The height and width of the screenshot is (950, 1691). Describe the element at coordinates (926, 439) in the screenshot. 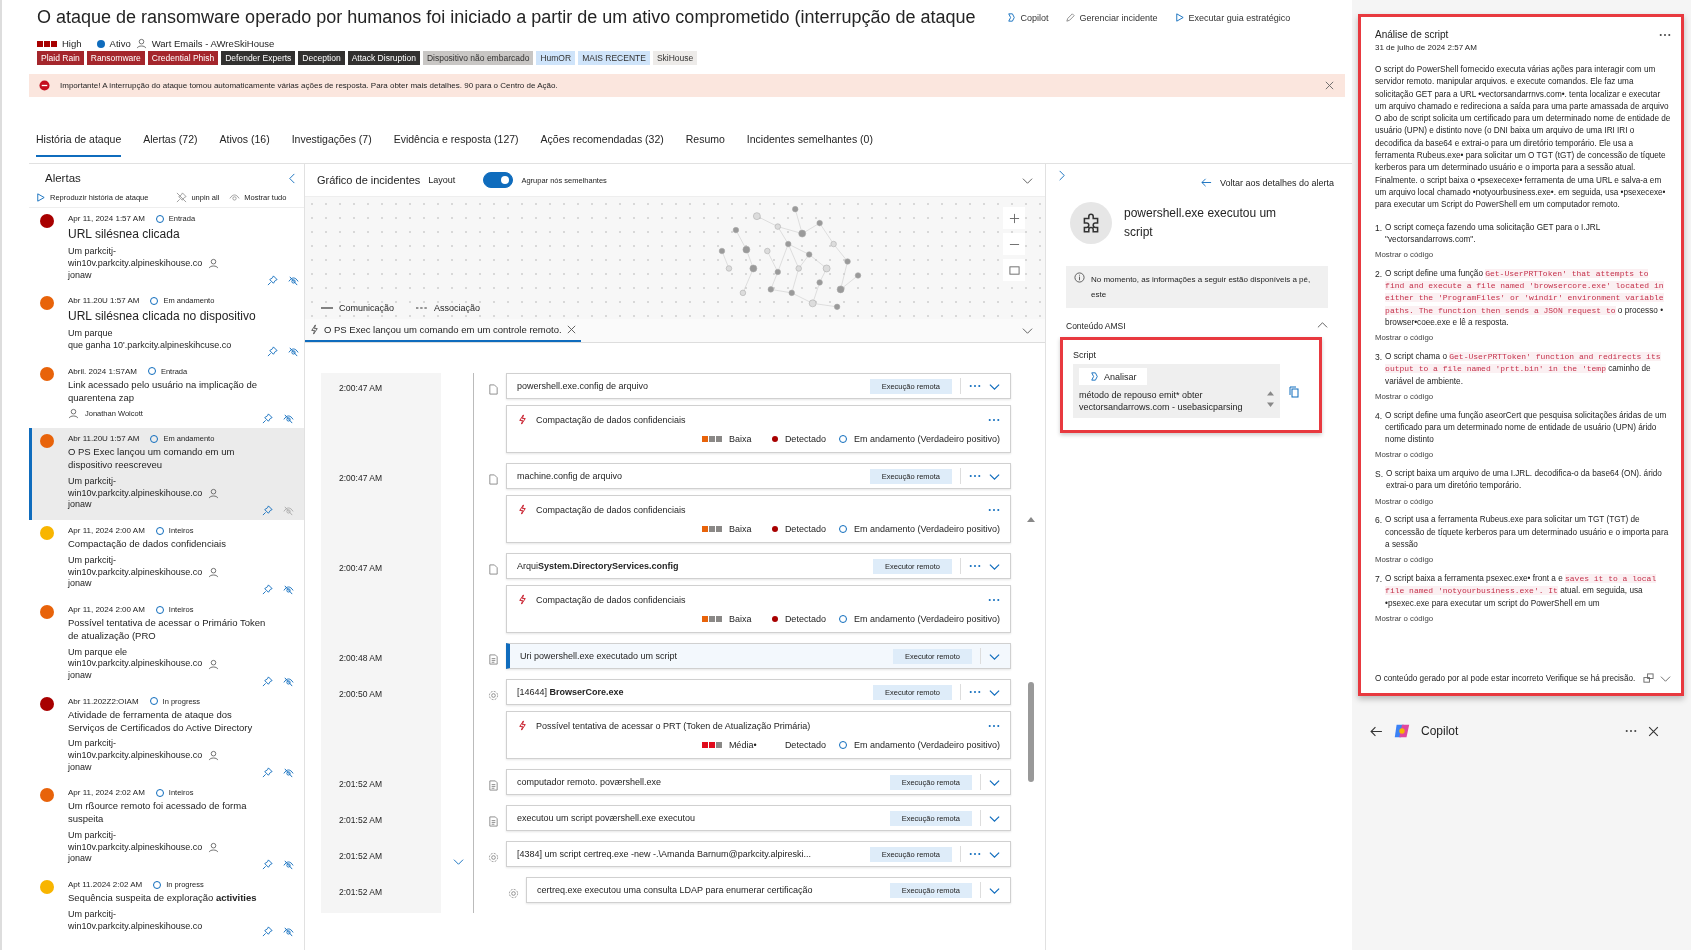

I see `alert-status: Em andamento (Verdadeiro positivo)` at that location.